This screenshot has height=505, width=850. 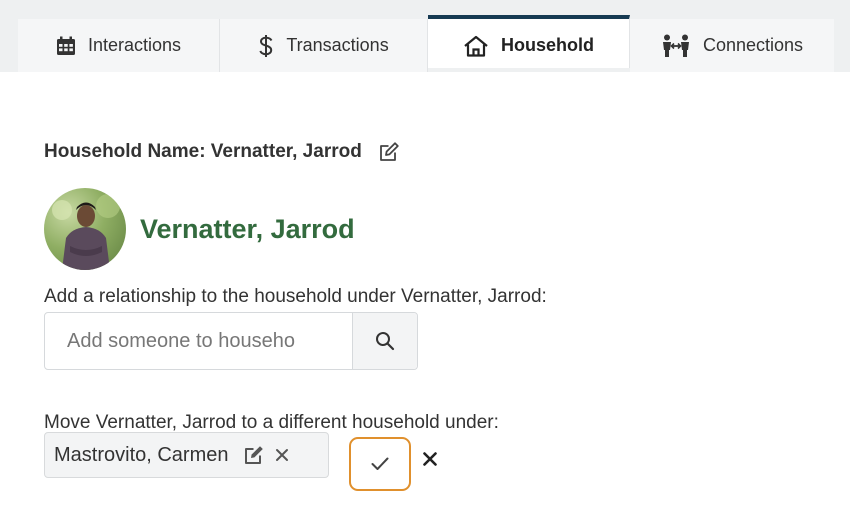 I want to click on person-header: Vernatter, Jarrod, so click(x=199, y=229).